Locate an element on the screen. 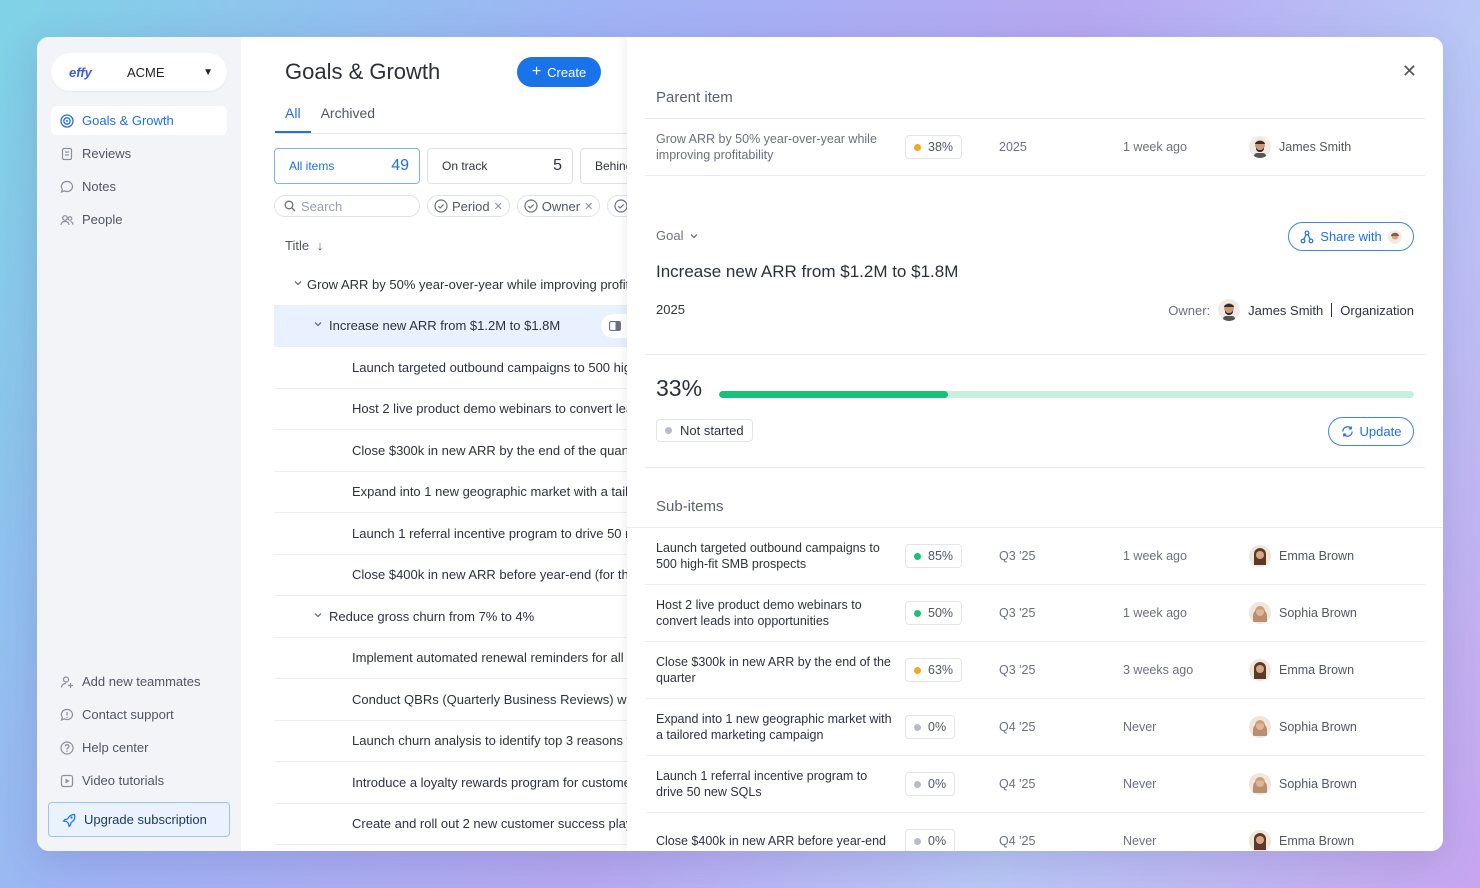 The image size is (1480, 888). owner: Sophia Brown is located at coordinates (1303, 613).